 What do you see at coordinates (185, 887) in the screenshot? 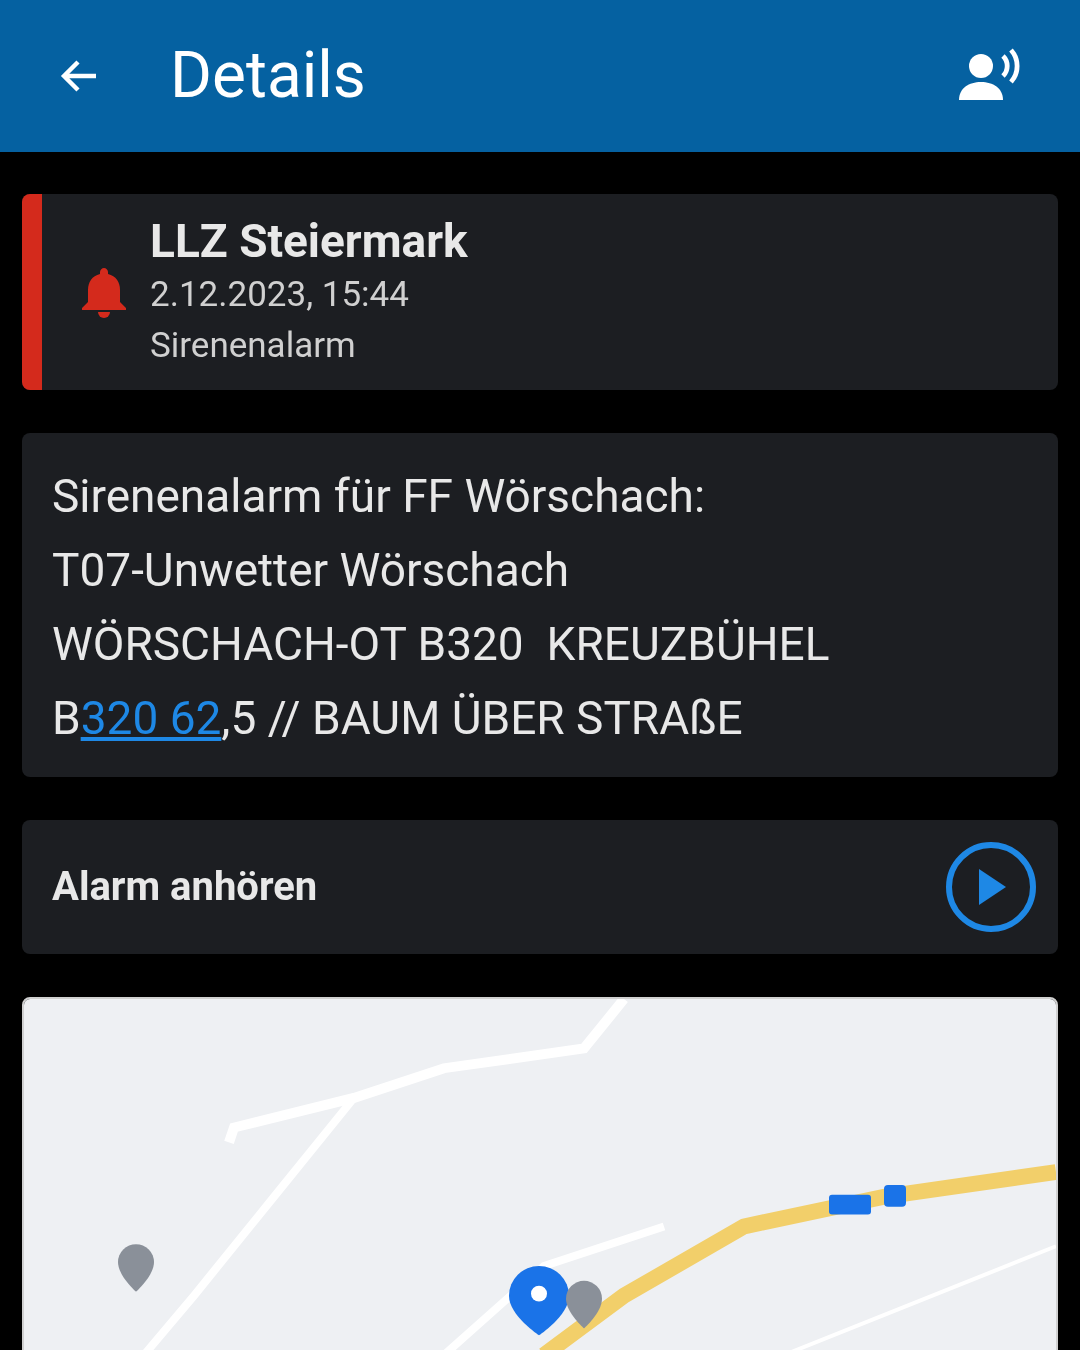
I see `audio-label: Alarm anhören` at bounding box center [185, 887].